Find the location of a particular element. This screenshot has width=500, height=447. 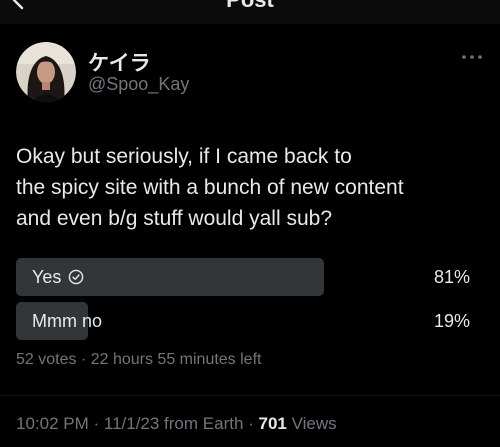

avatar is located at coordinates (46, 72).